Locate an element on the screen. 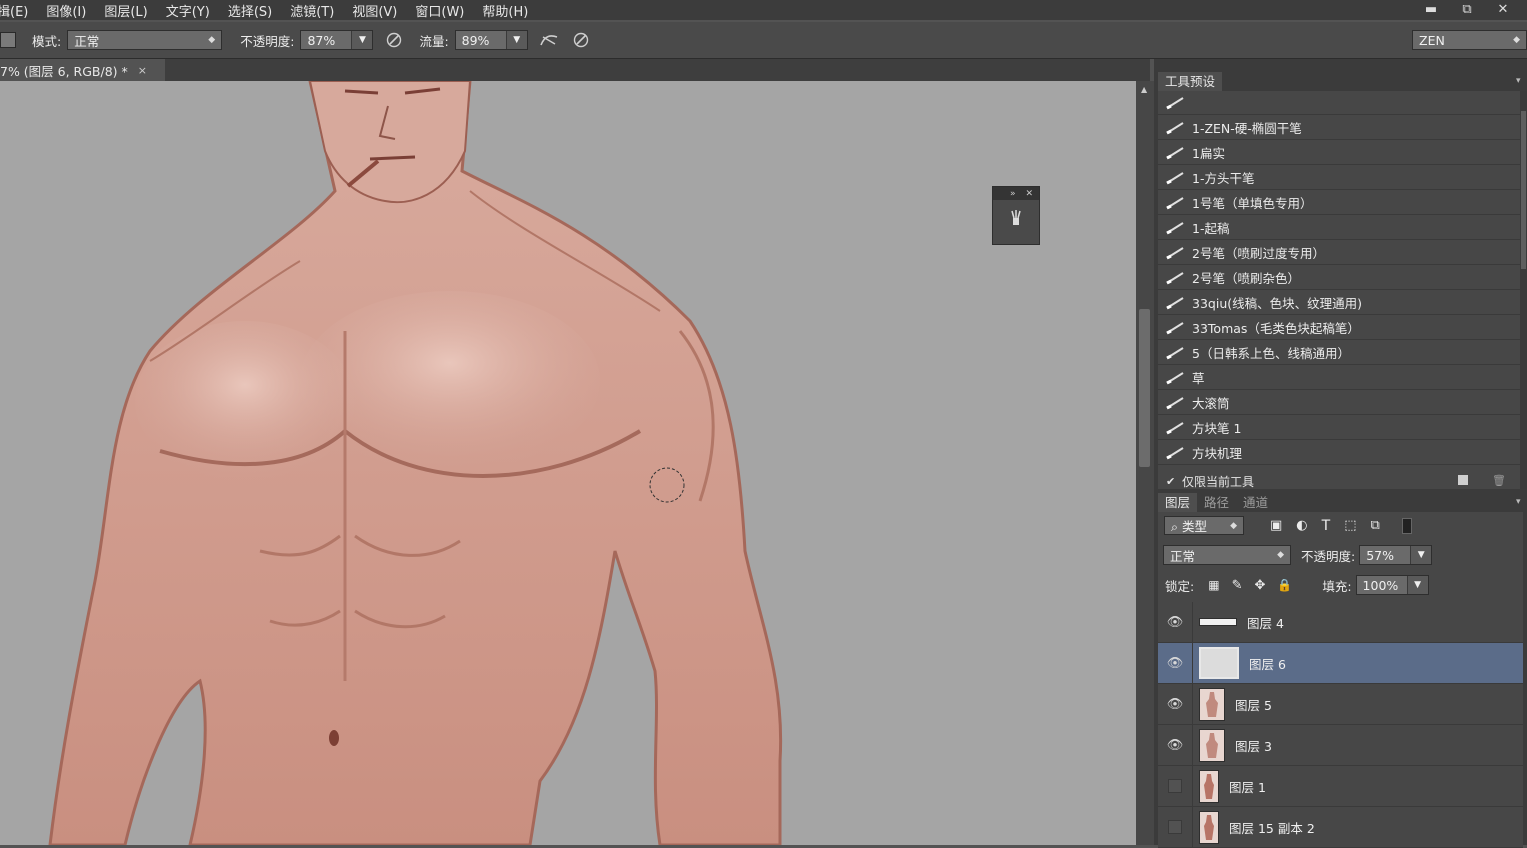 The height and width of the screenshot is (848, 1527). filter-smart-object-icon: ⧉ is located at coordinates (1375, 525).